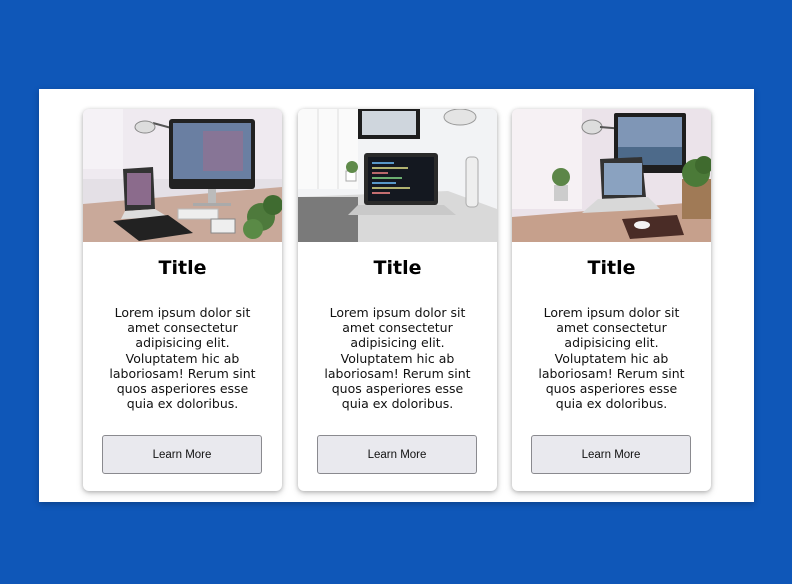 The width and height of the screenshot is (792, 584). Describe the element at coordinates (182, 175) in the screenshot. I see `card-1-image` at that location.